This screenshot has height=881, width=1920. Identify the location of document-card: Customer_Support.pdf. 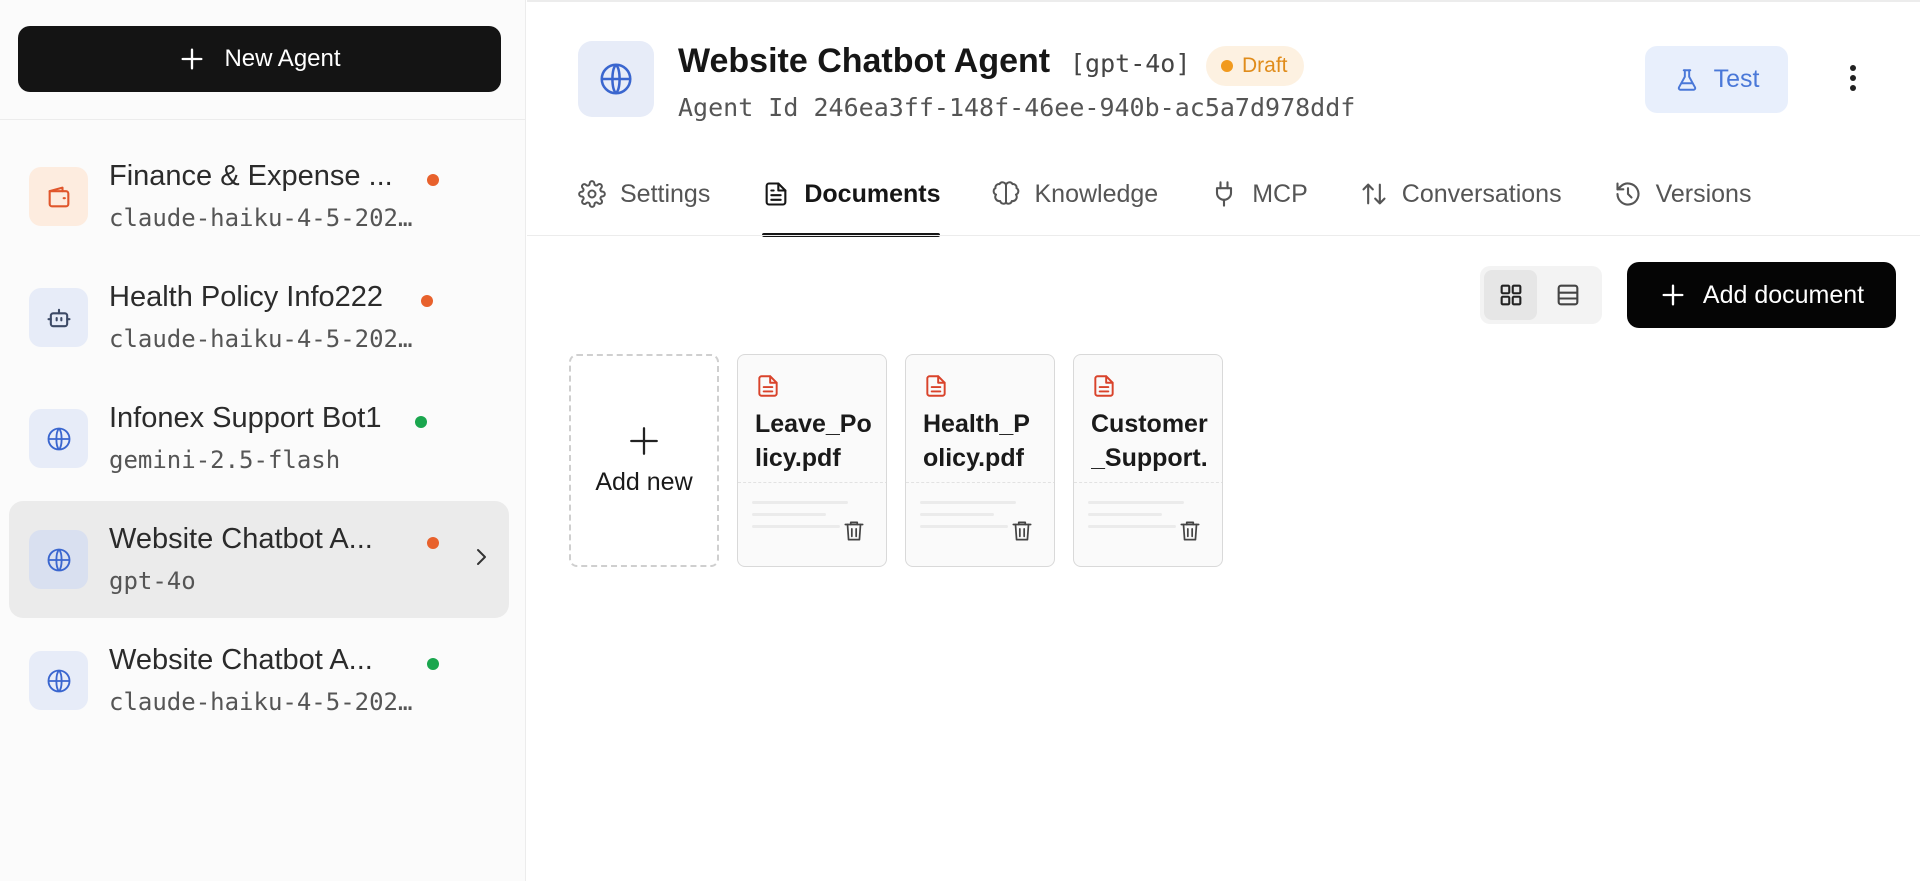
(1148, 460).